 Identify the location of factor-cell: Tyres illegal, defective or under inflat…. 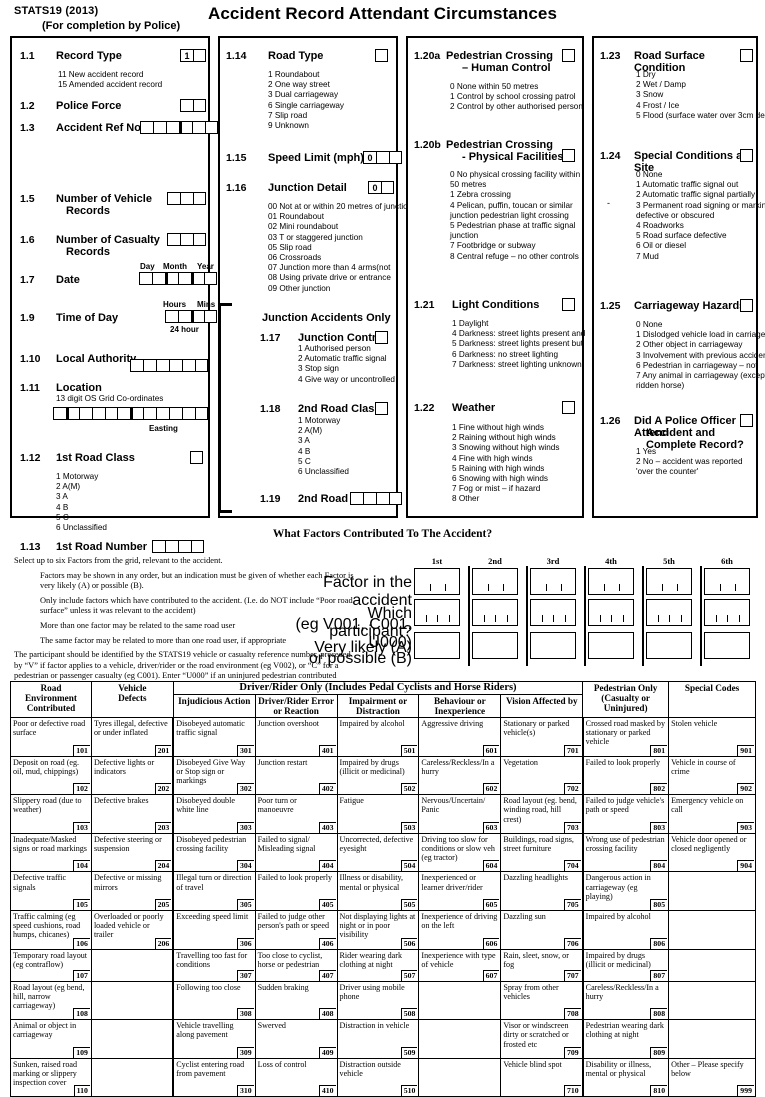
(132, 737).